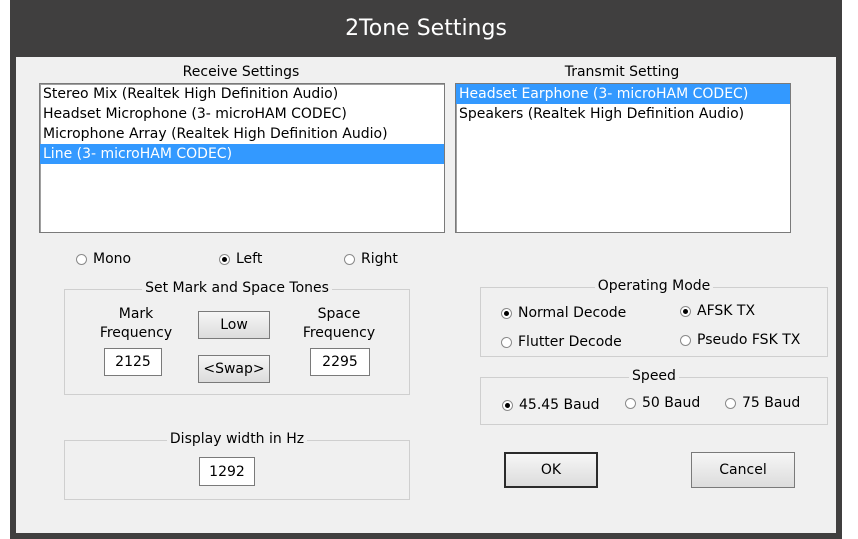 This screenshot has width=858, height=539. Describe the element at coordinates (730, 403) in the screenshot. I see `baud-75-indicator` at that location.